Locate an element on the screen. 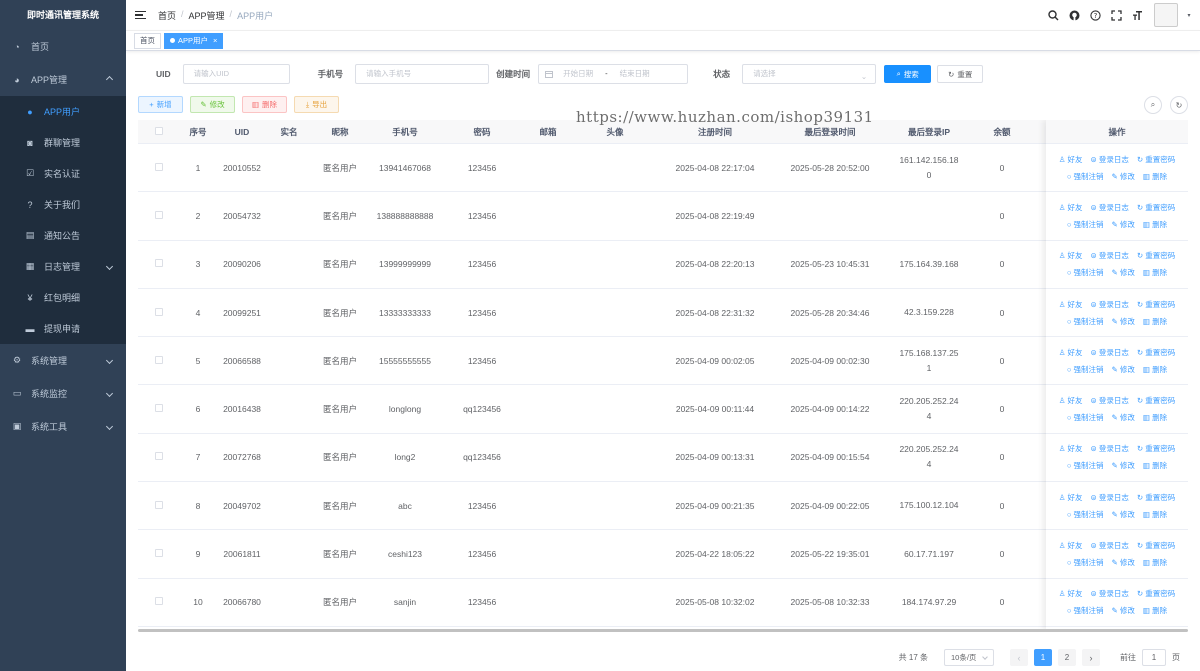  sidebar-item-2: ● APP用户 is located at coordinates (63, 111).